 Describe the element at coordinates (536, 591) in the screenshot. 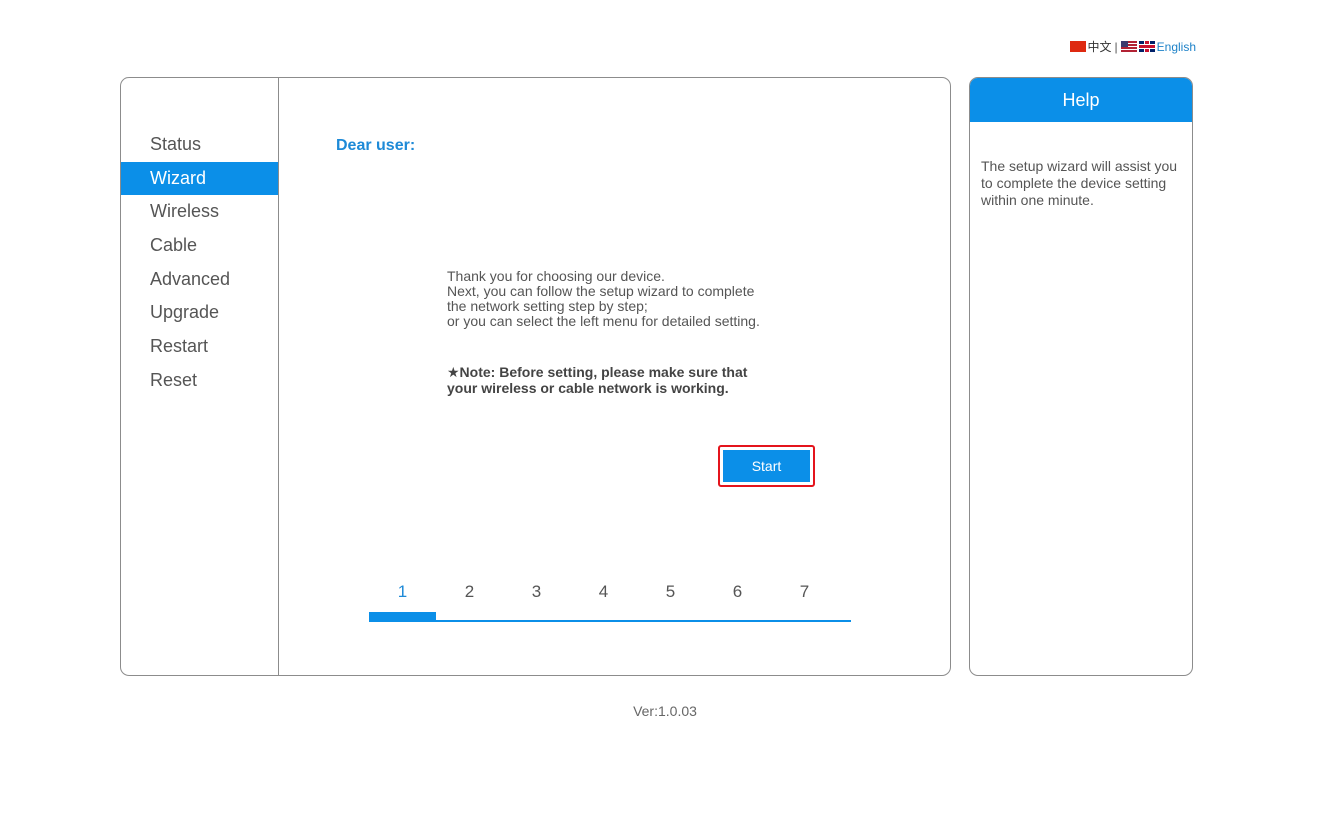

I see `step-3: 3` at that location.